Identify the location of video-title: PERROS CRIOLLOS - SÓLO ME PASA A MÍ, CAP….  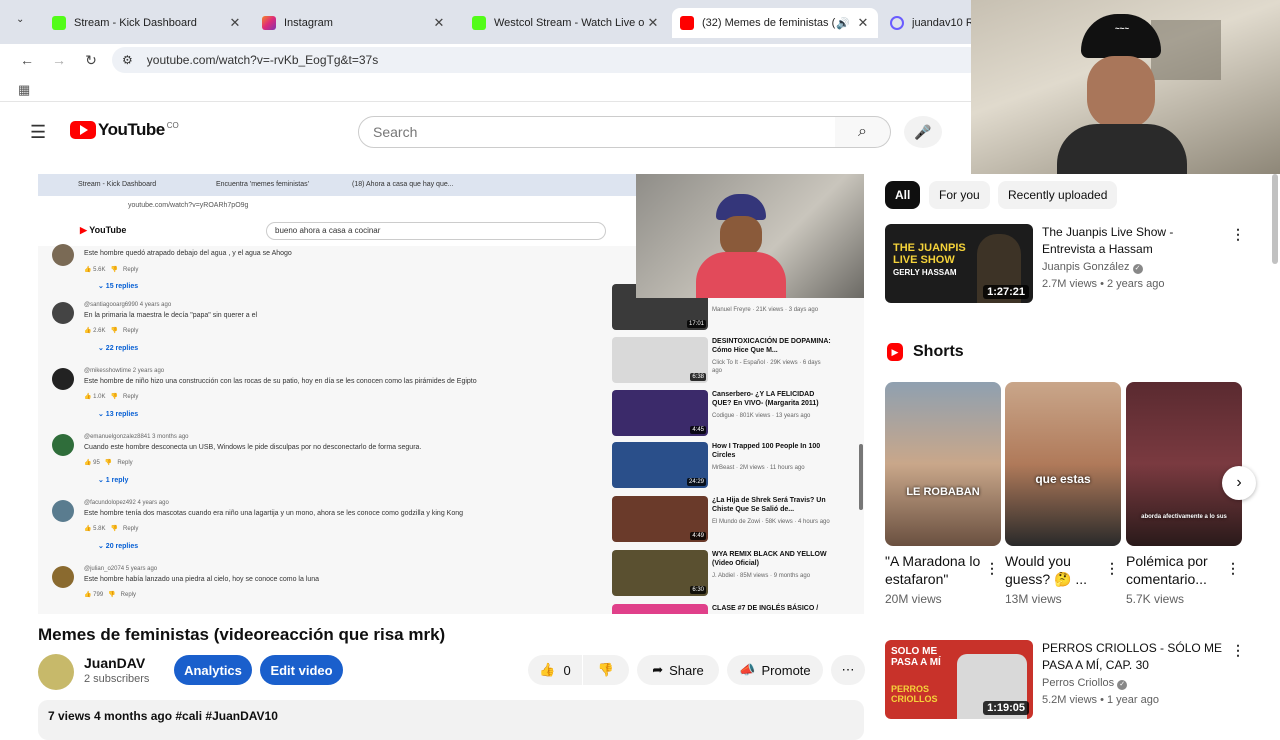
(1134, 657).